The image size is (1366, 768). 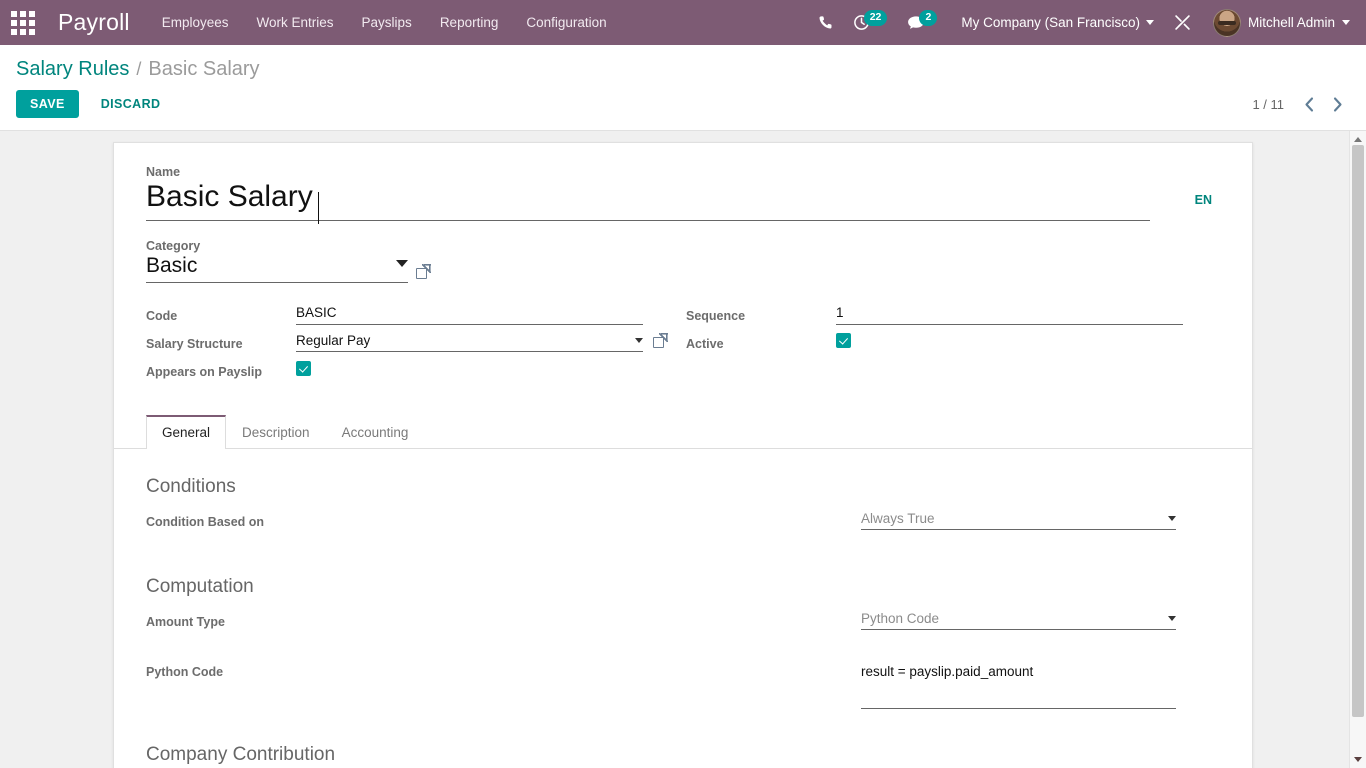 What do you see at coordinates (825, 22) in the screenshot?
I see `phone-icon` at bounding box center [825, 22].